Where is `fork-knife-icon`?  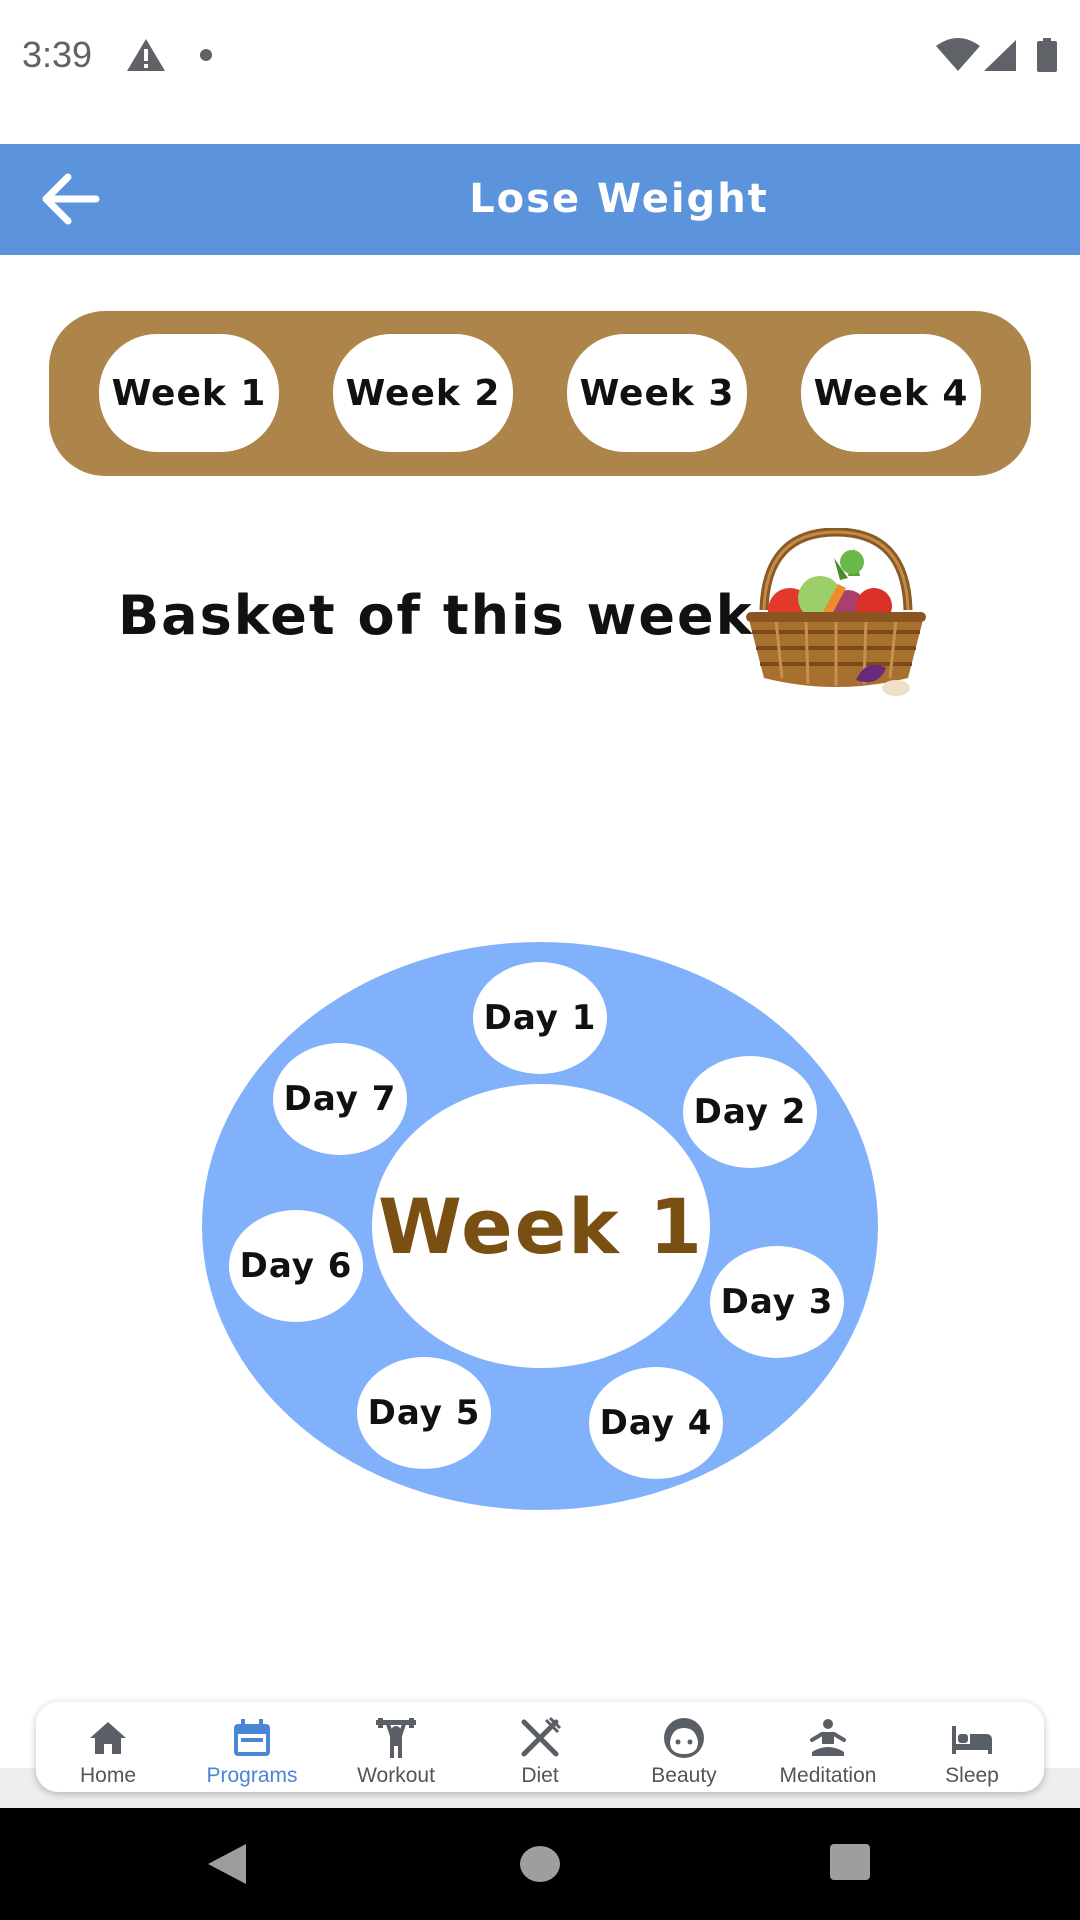 fork-knife-icon is located at coordinates (541, 1736).